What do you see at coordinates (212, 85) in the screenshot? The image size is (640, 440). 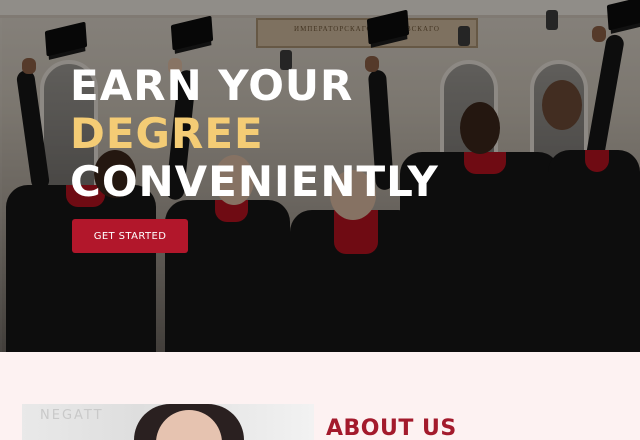 I see `headline-line-1: EARN YOUR` at bounding box center [212, 85].